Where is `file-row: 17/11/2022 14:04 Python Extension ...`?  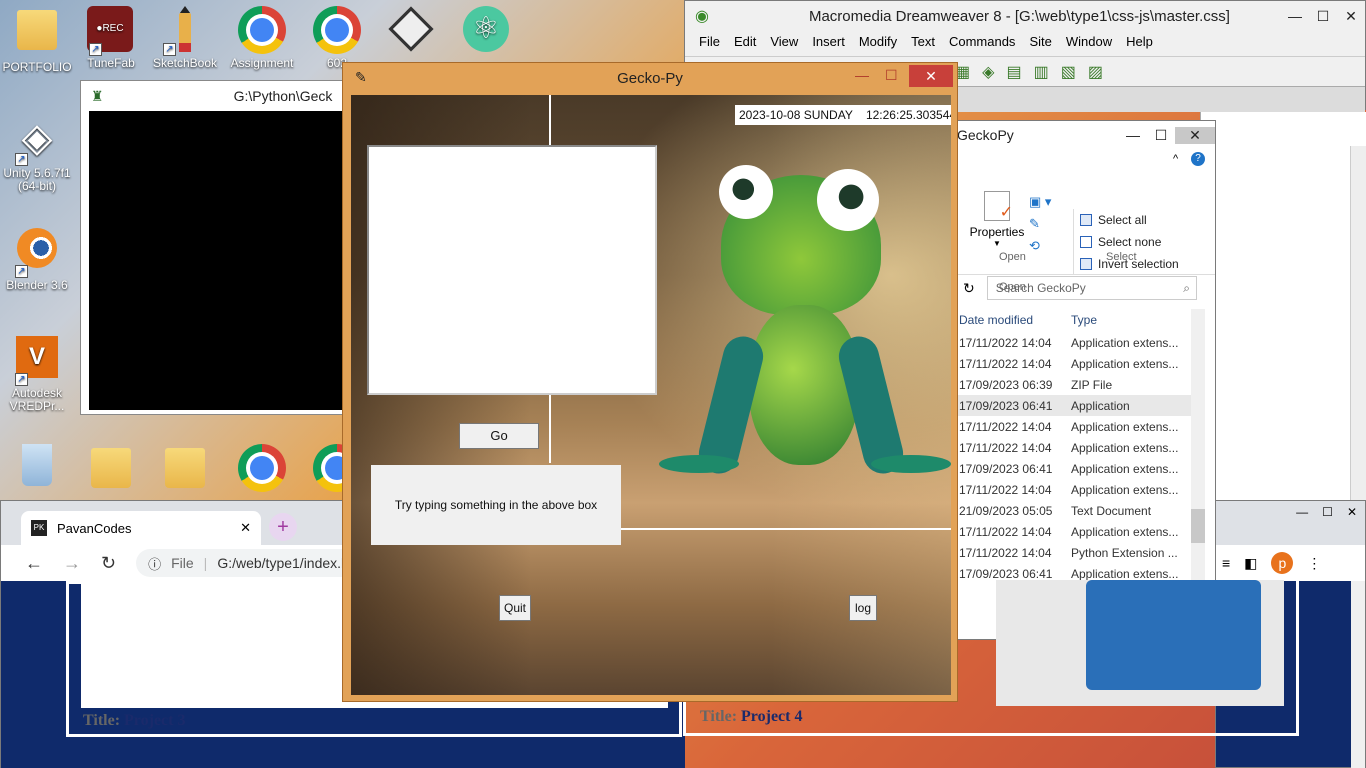
file-row: 17/11/2022 14:04 Python Extension ... is located at coordinates (1071, 552).